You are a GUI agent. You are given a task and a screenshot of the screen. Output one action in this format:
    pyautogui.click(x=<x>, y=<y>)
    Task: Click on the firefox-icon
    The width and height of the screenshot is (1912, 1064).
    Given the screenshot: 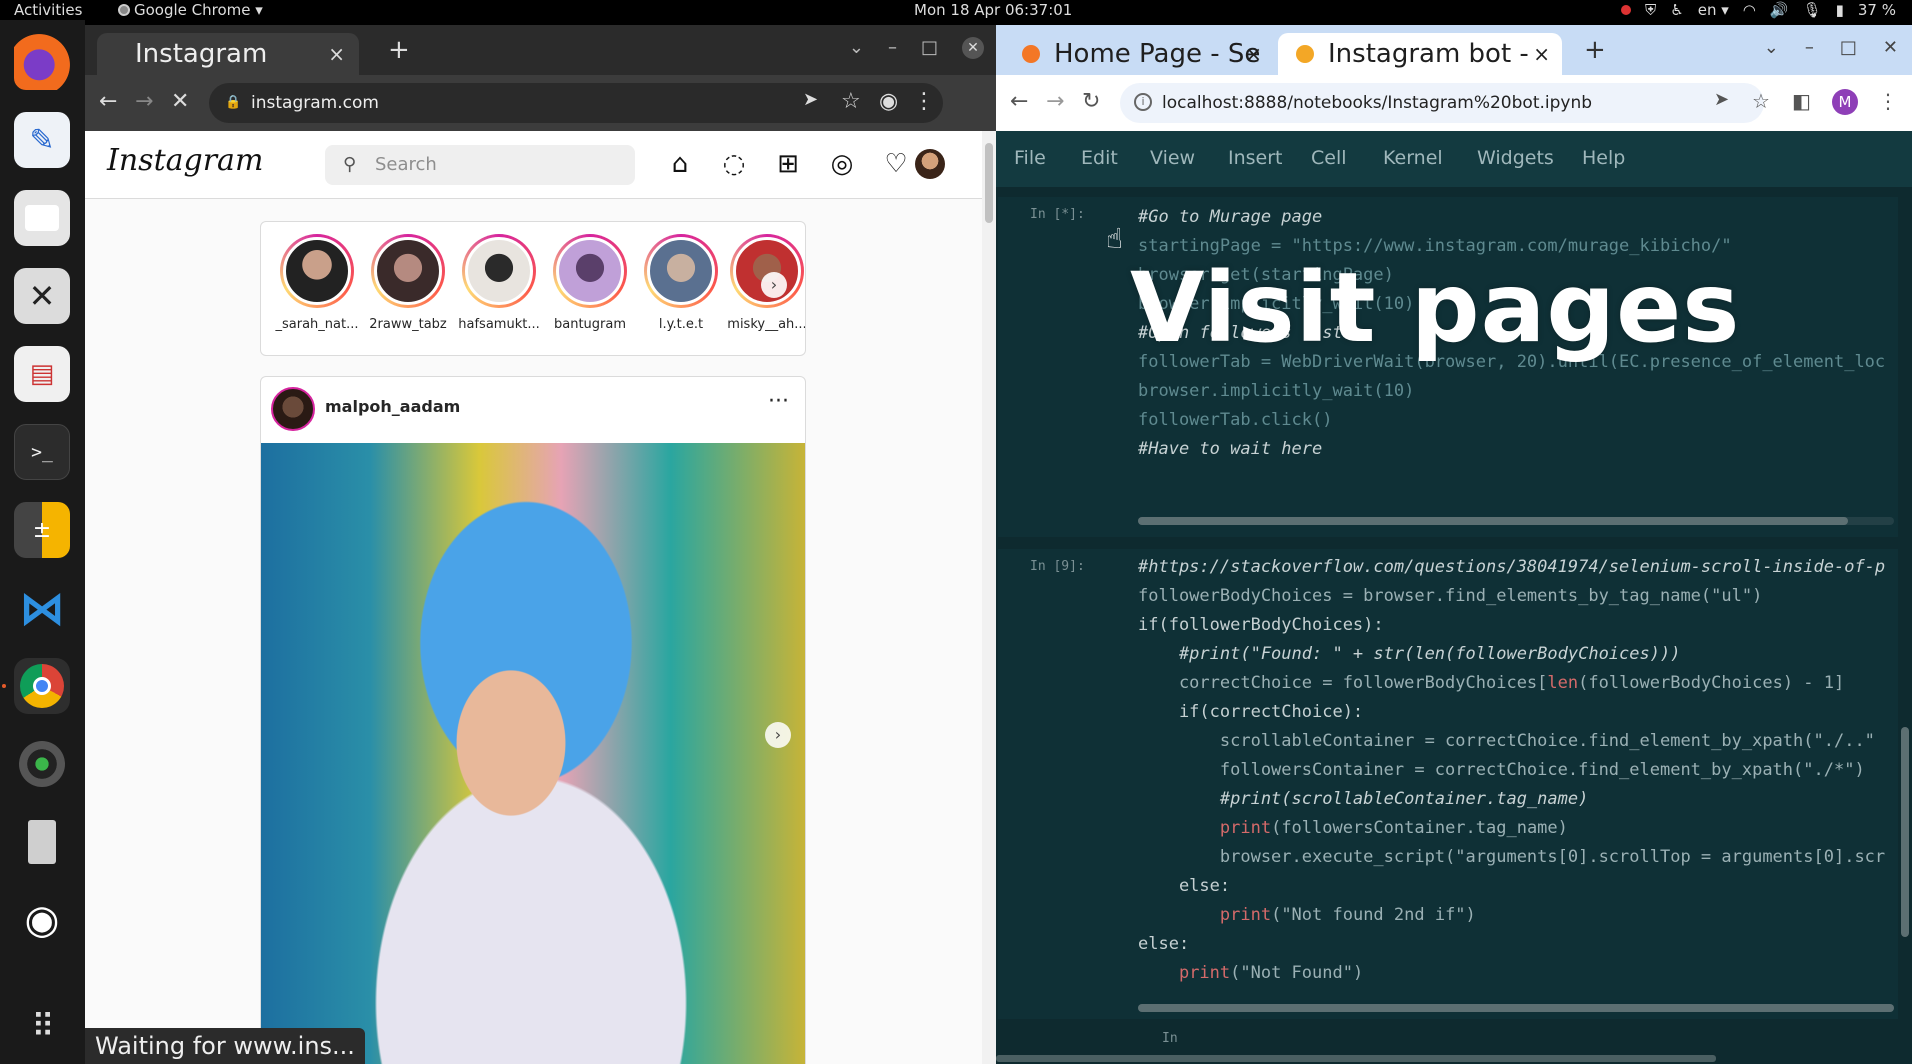 What is the action you would take?
    pyautogui.click(x=42, y=62)
    